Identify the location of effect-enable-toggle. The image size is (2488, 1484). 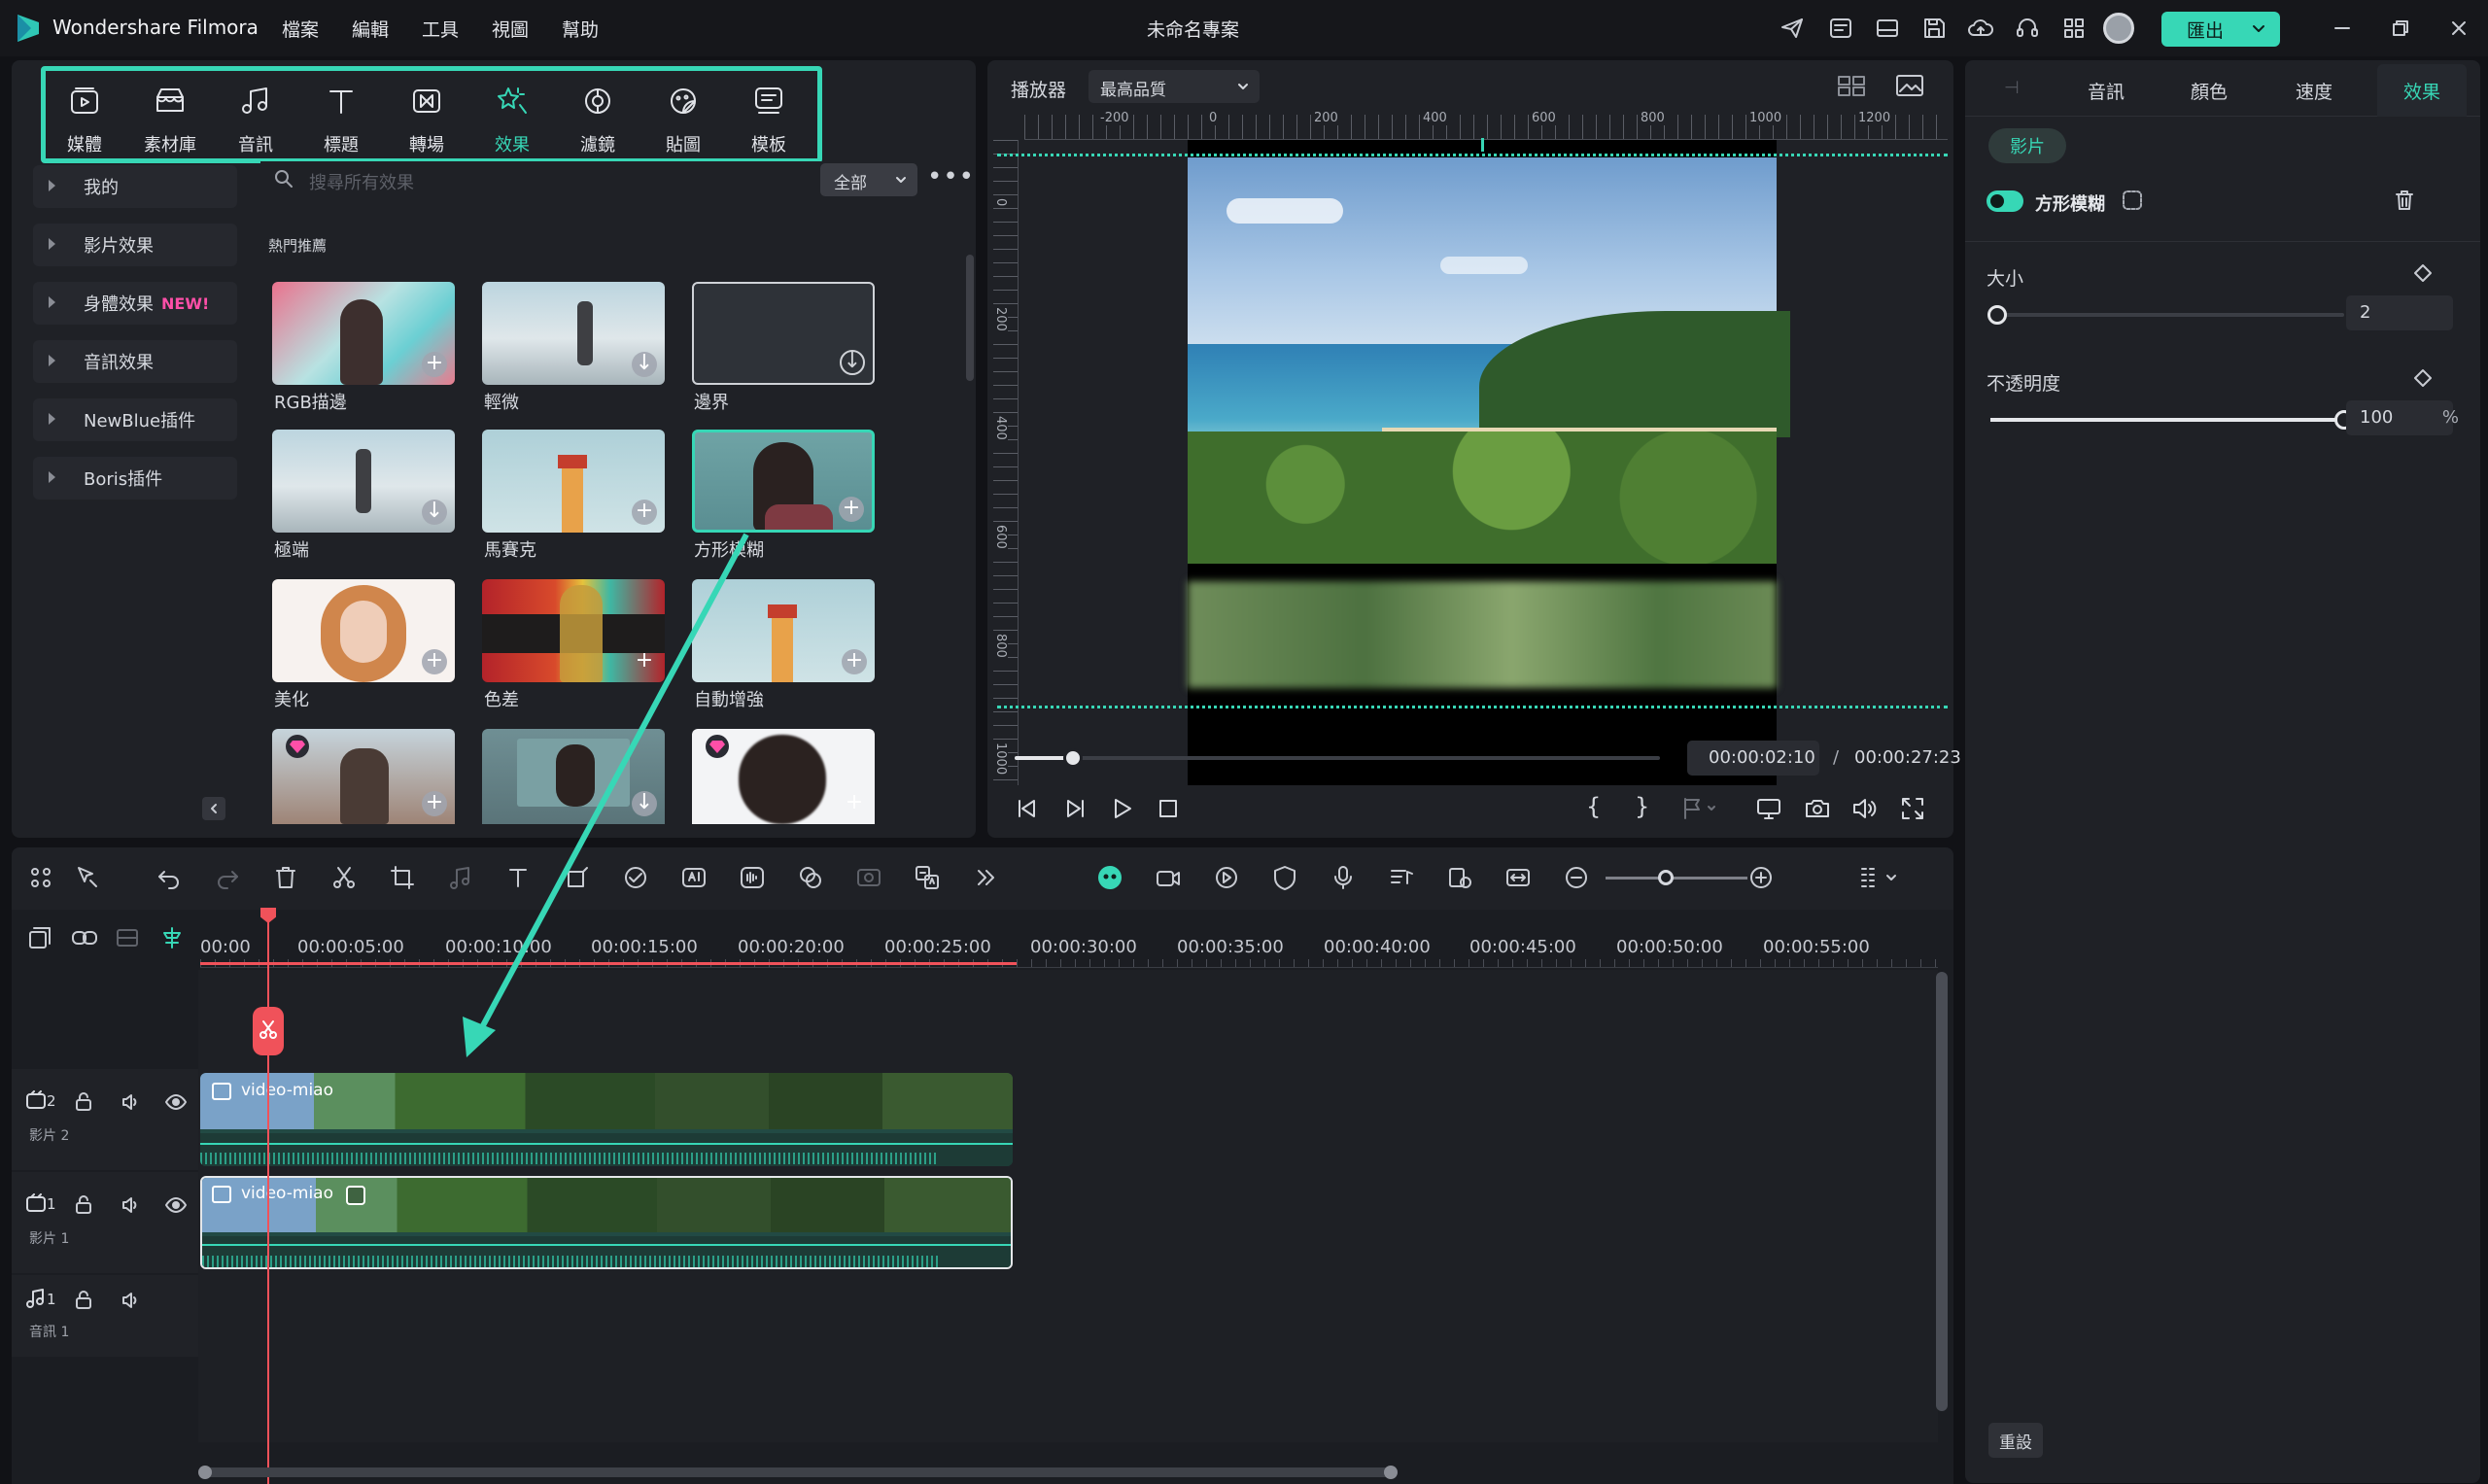
(2005, 201).